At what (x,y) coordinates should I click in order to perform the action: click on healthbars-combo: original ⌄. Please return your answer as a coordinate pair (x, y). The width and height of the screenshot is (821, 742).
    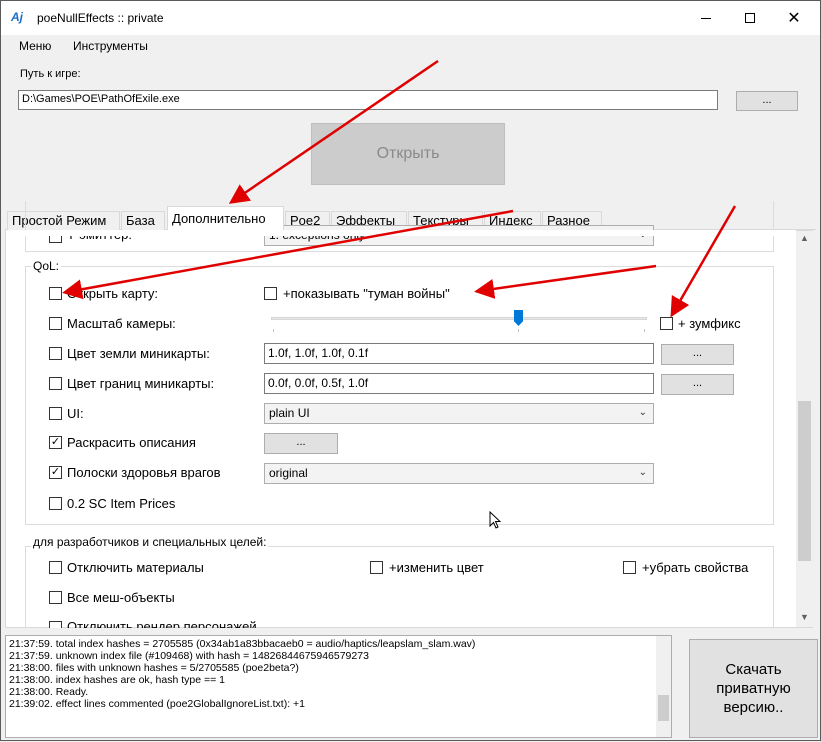
    Looking at the image, I should click on (459, 473).